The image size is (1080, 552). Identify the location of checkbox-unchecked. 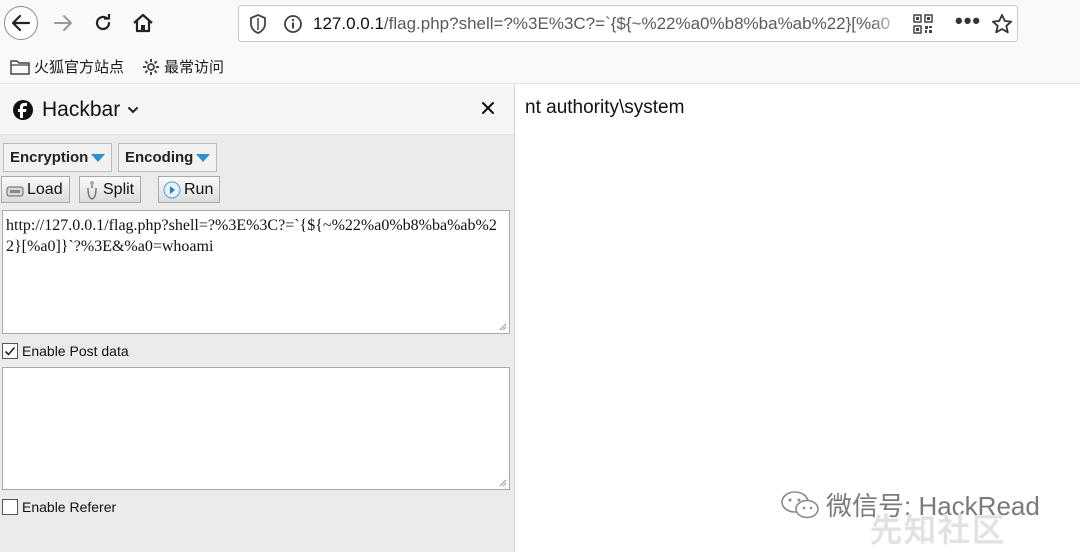
(10, 507).